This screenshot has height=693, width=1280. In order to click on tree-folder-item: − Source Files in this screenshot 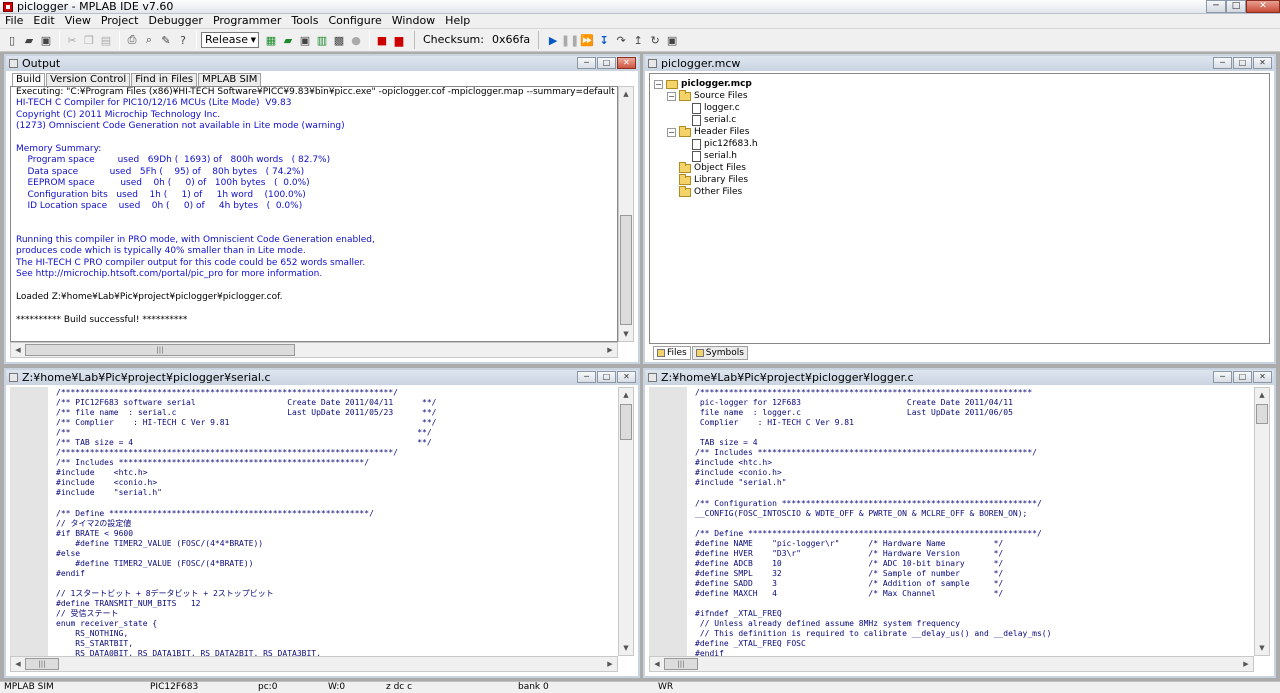, I will do `click(961, 95)`.